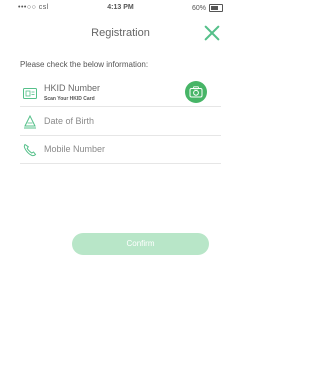 This screenshot has height=377, width=320. What do you see at coordinates (75, 149) in the screenshot?
I see `mobile-number-label: Mobile Number` at bounding box center [75, 149].